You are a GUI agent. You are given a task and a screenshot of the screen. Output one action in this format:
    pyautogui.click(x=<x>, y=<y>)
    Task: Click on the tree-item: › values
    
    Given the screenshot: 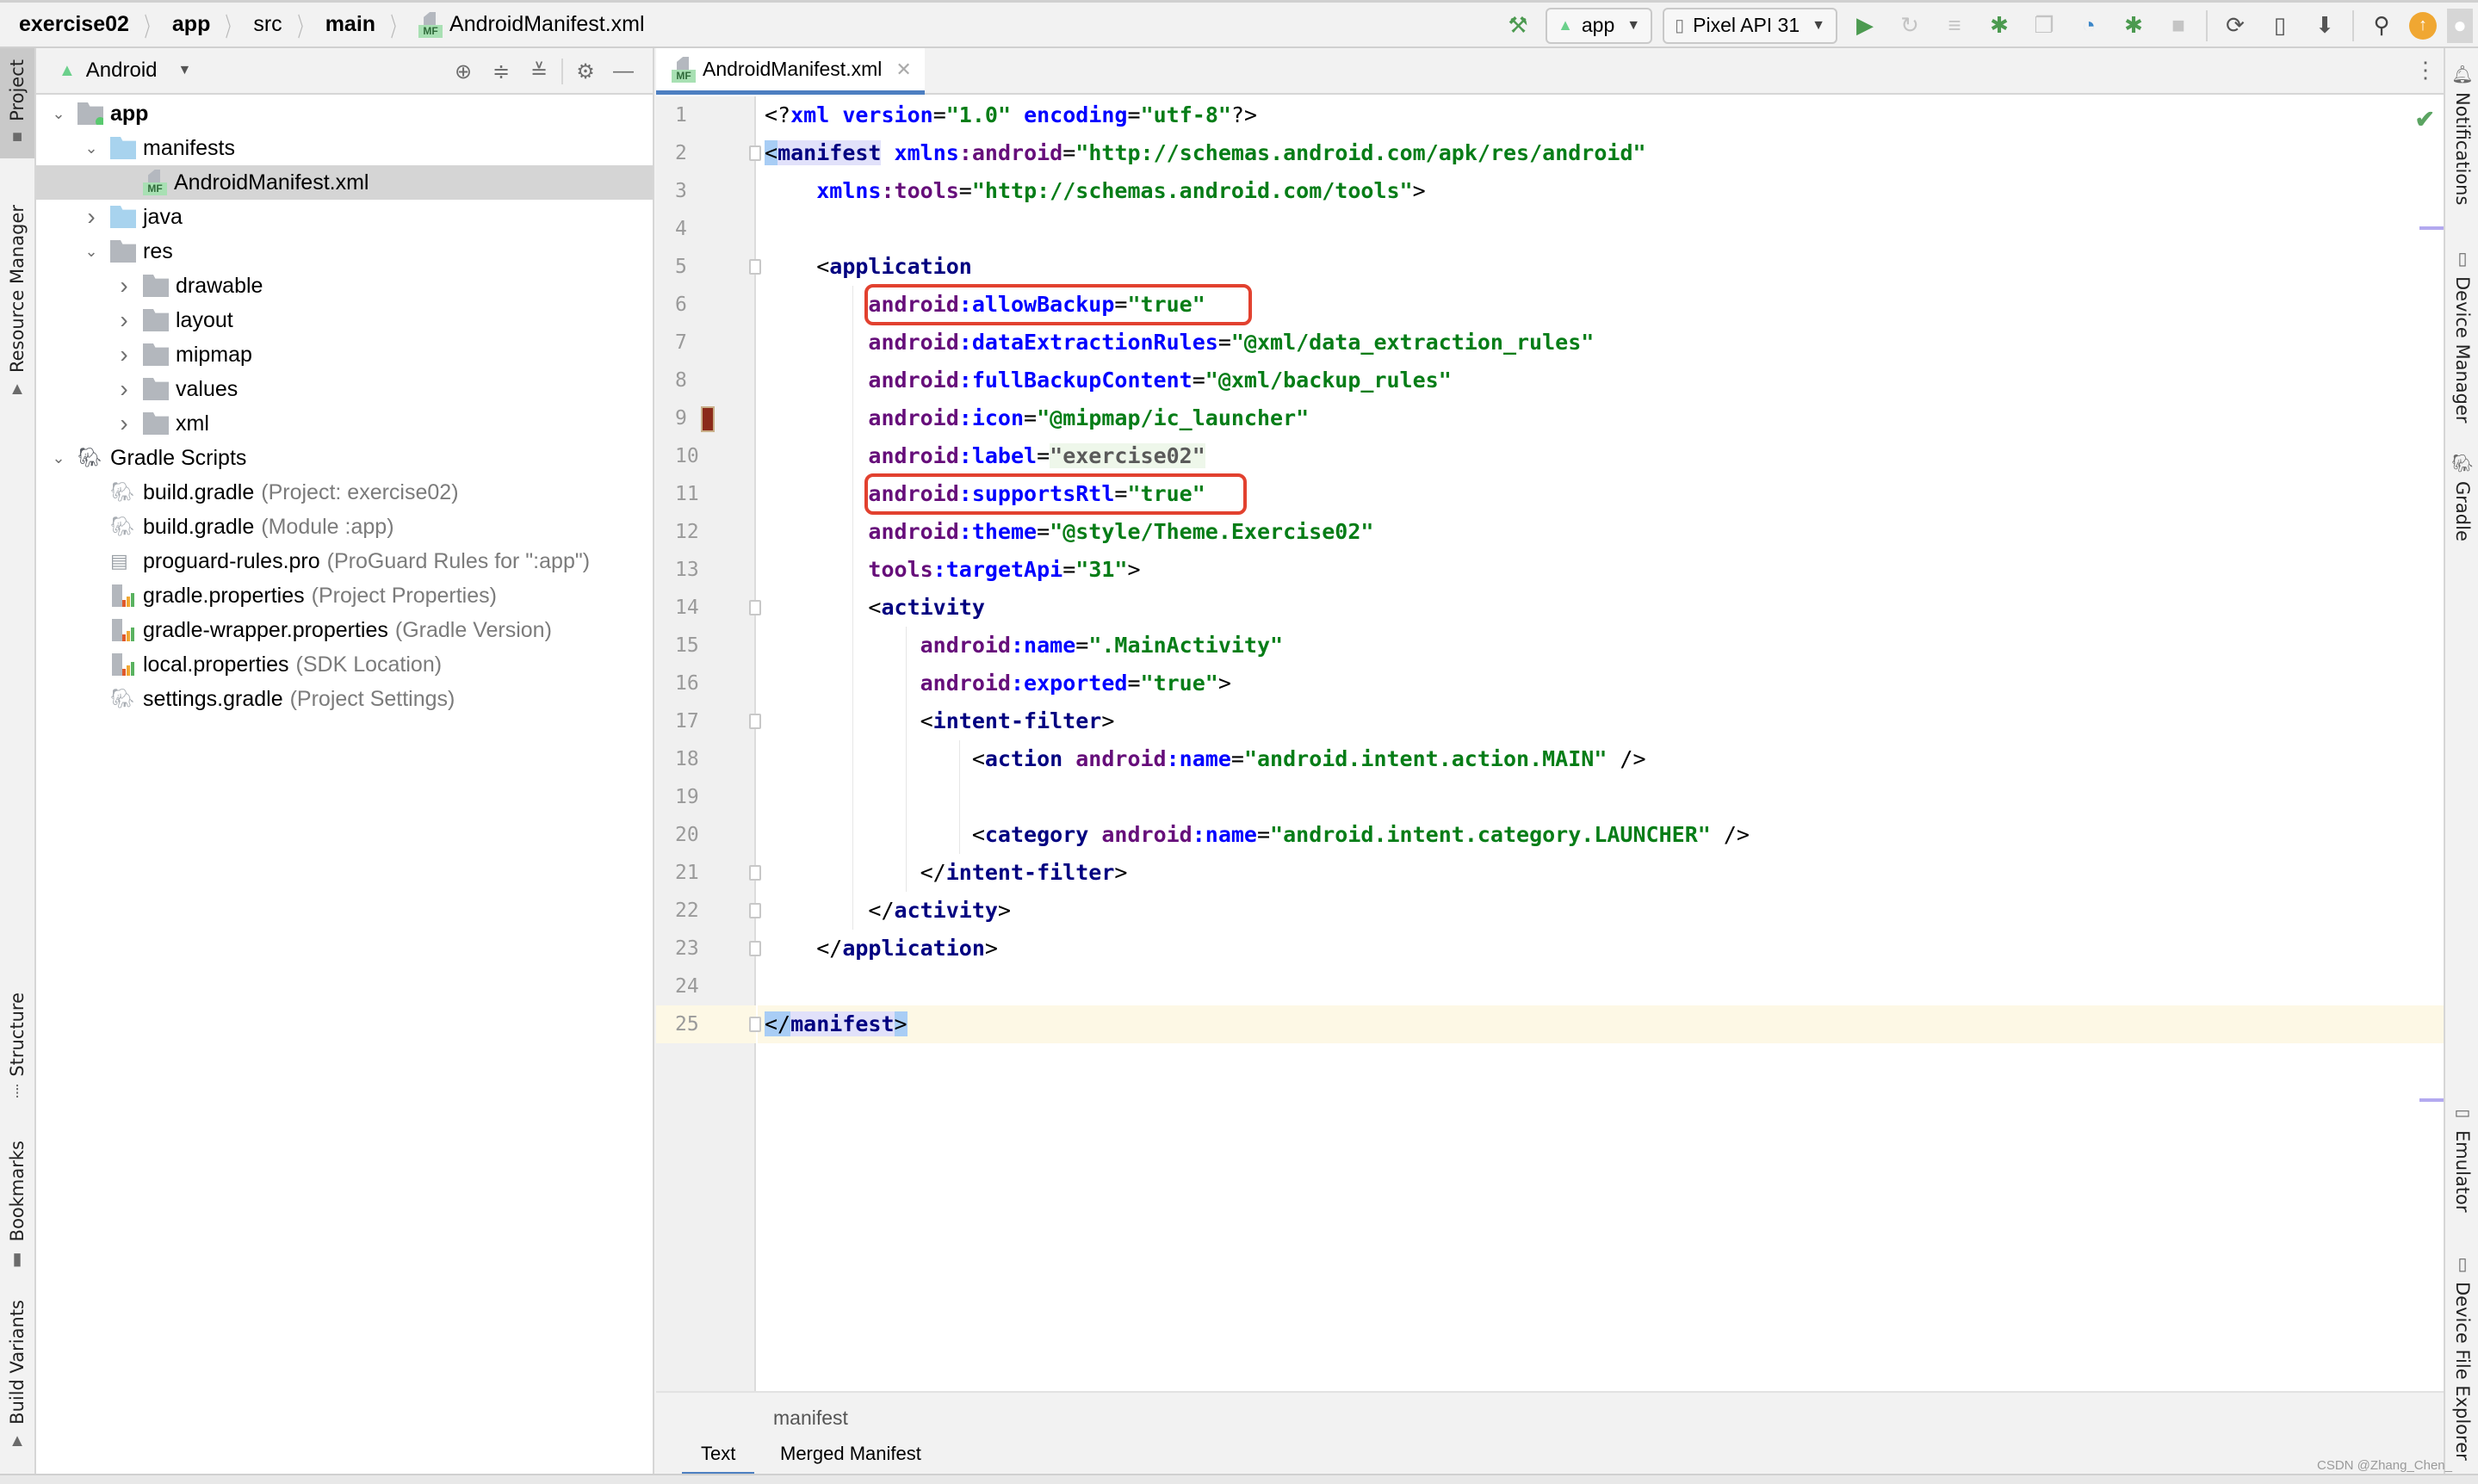 What is the action you would take?
    pyautogui.click(x=344, y=389)
    